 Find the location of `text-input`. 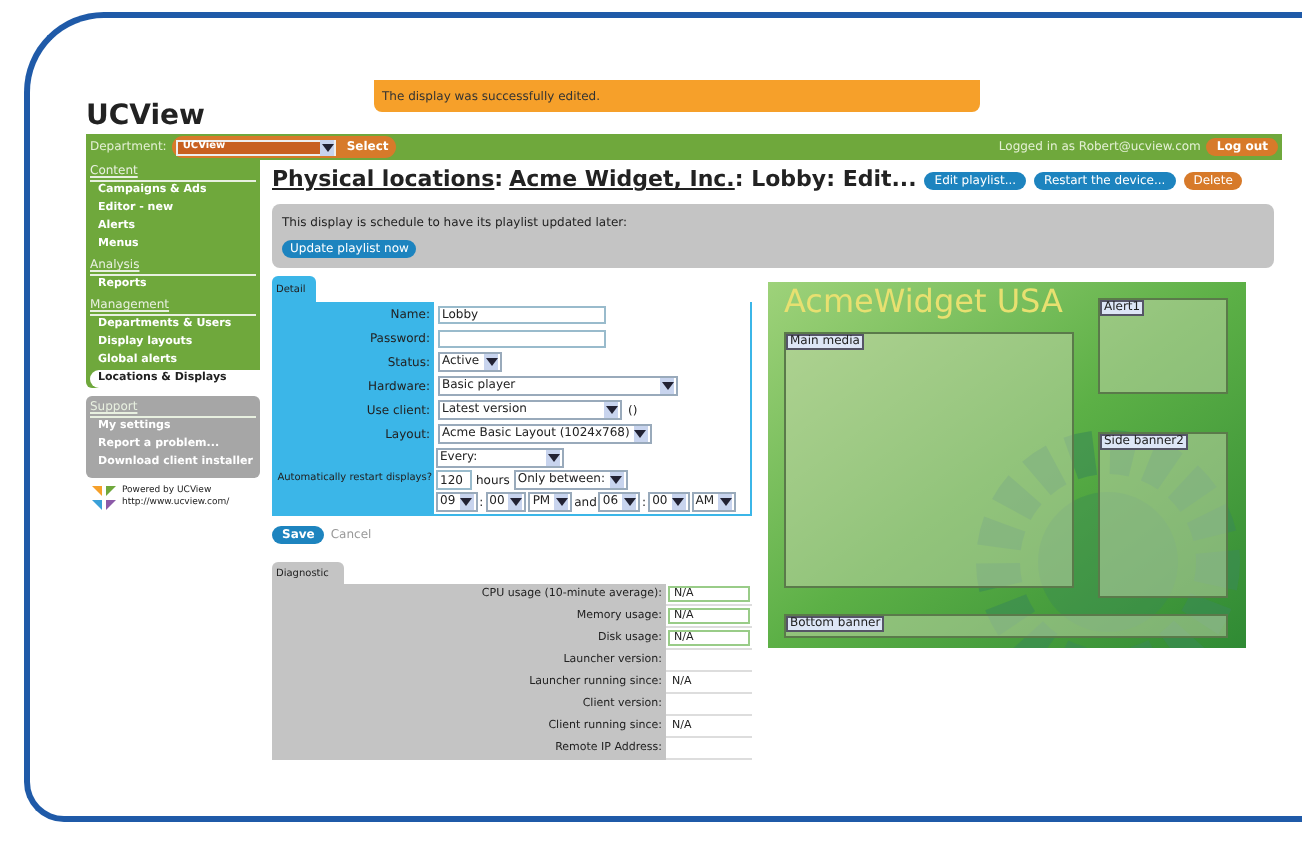

text-input is located at coordinates (522, 338).